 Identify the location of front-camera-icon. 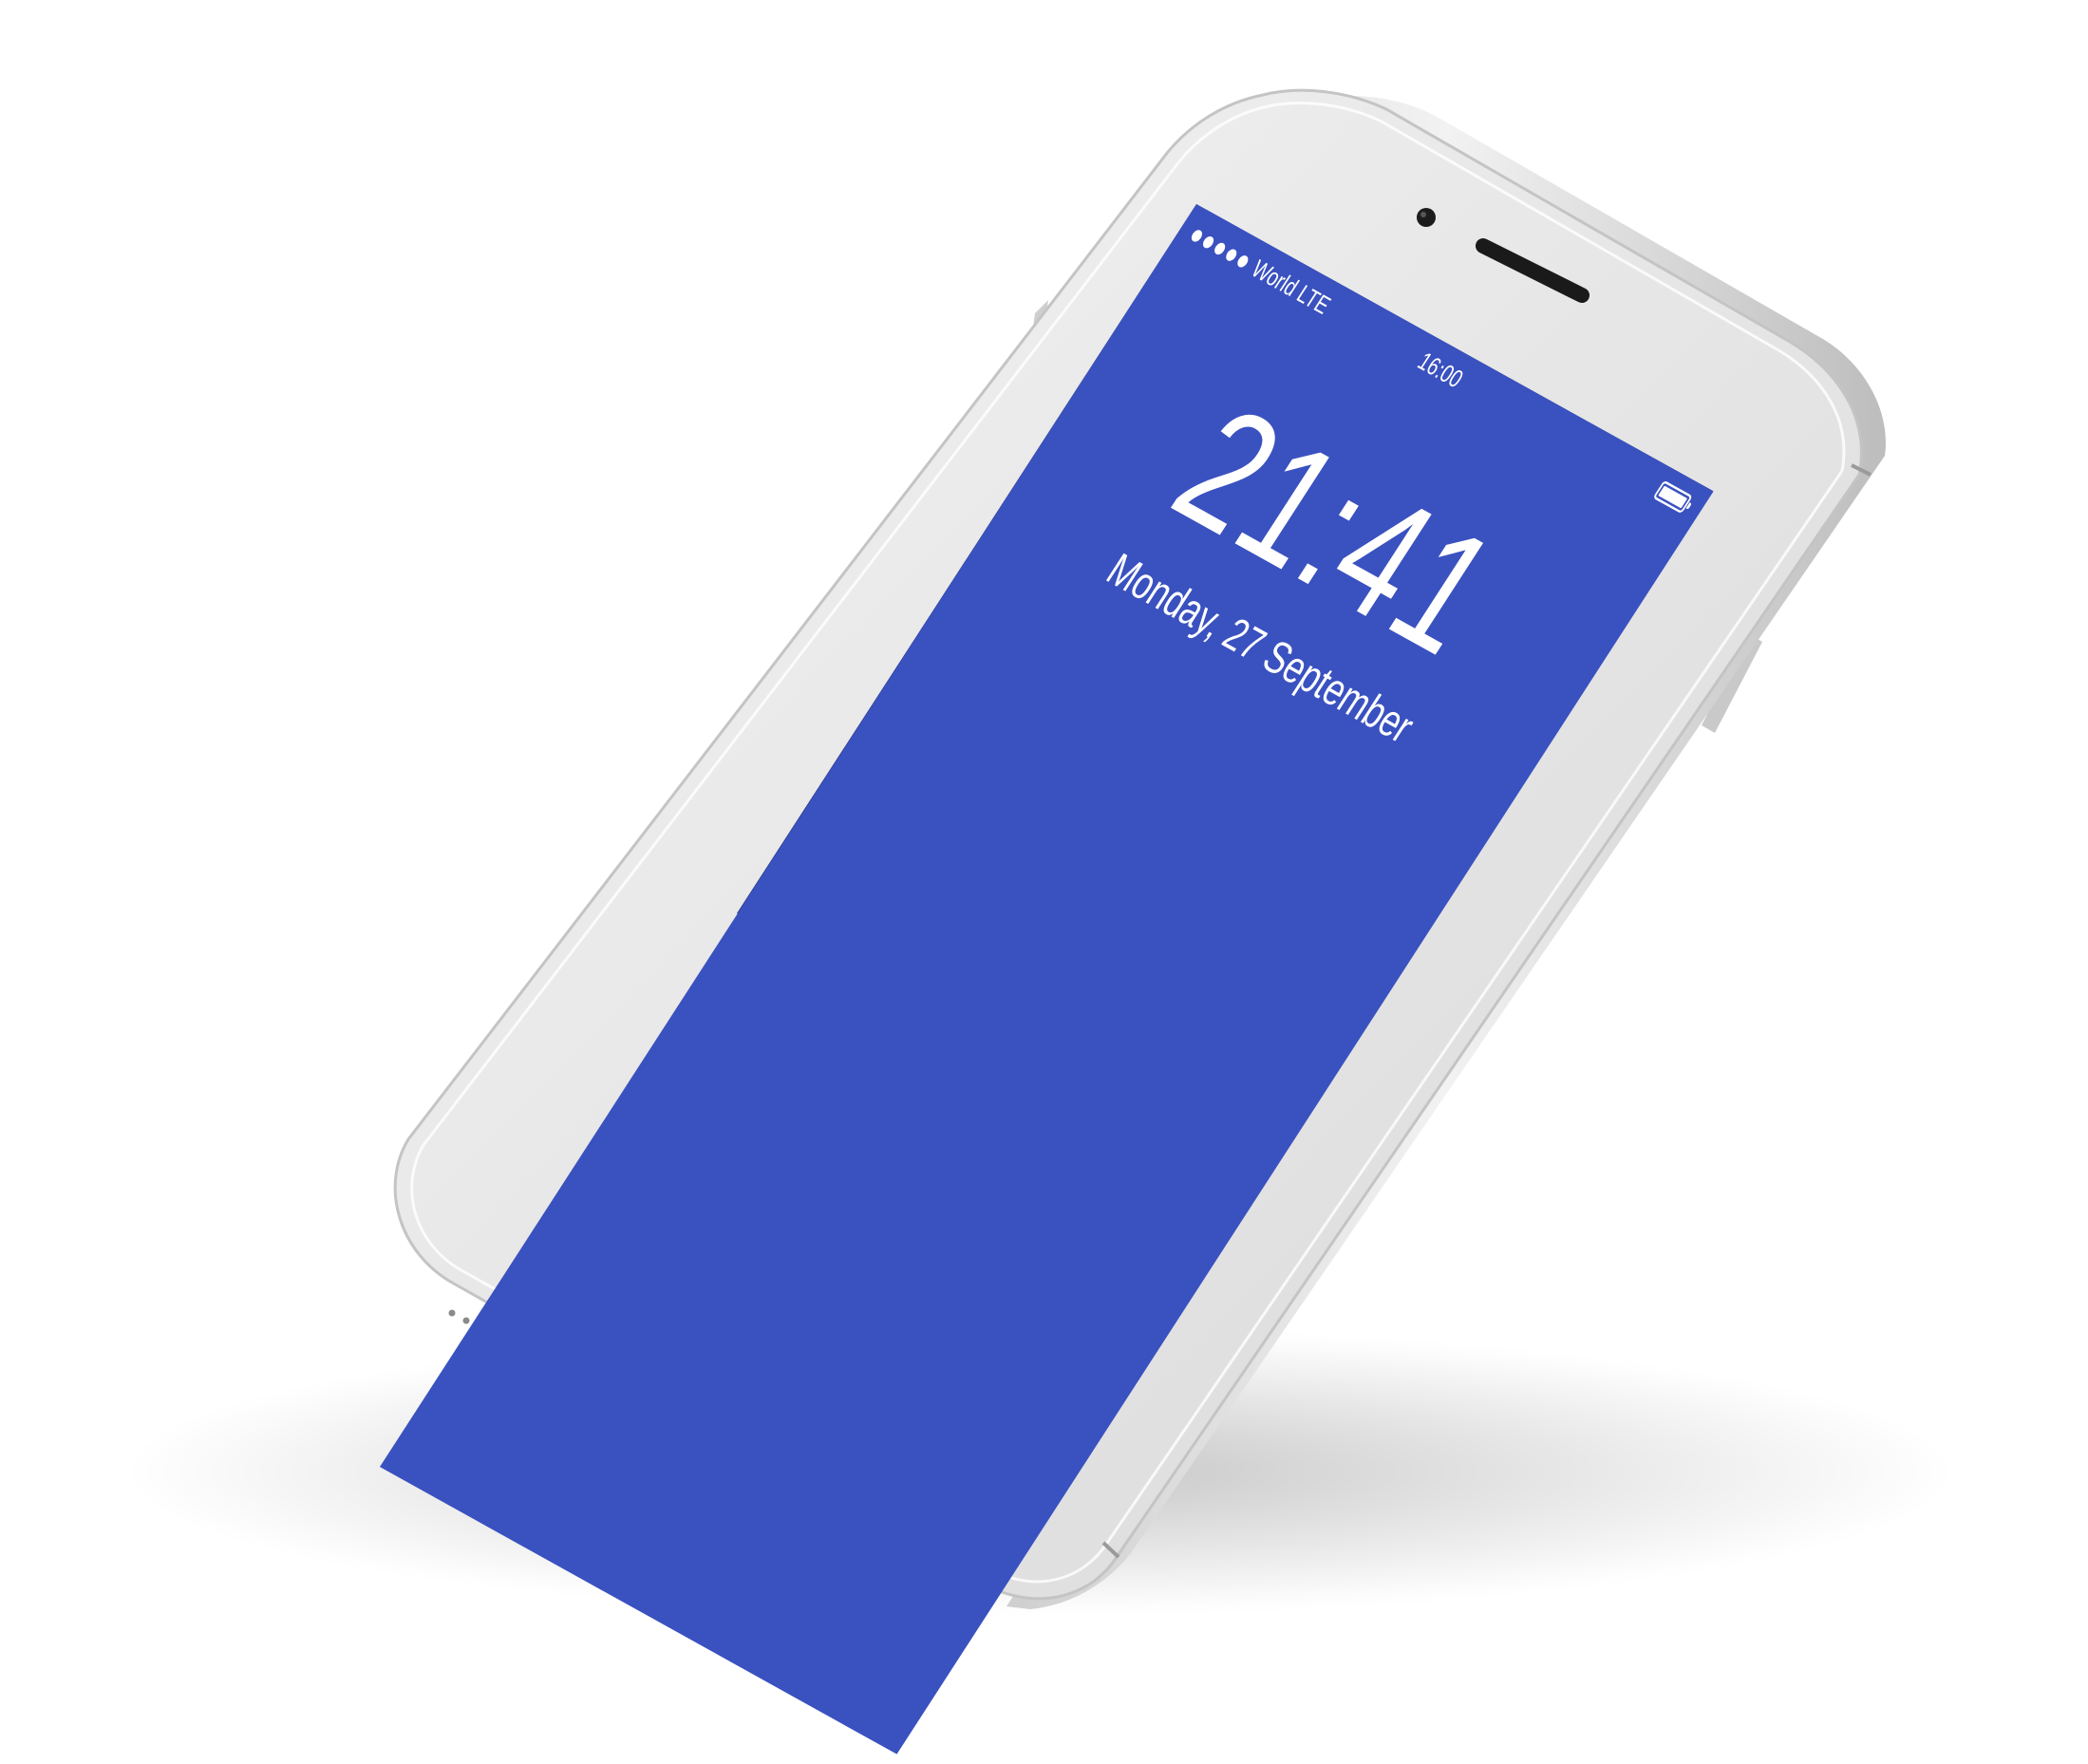
(1426, 218).